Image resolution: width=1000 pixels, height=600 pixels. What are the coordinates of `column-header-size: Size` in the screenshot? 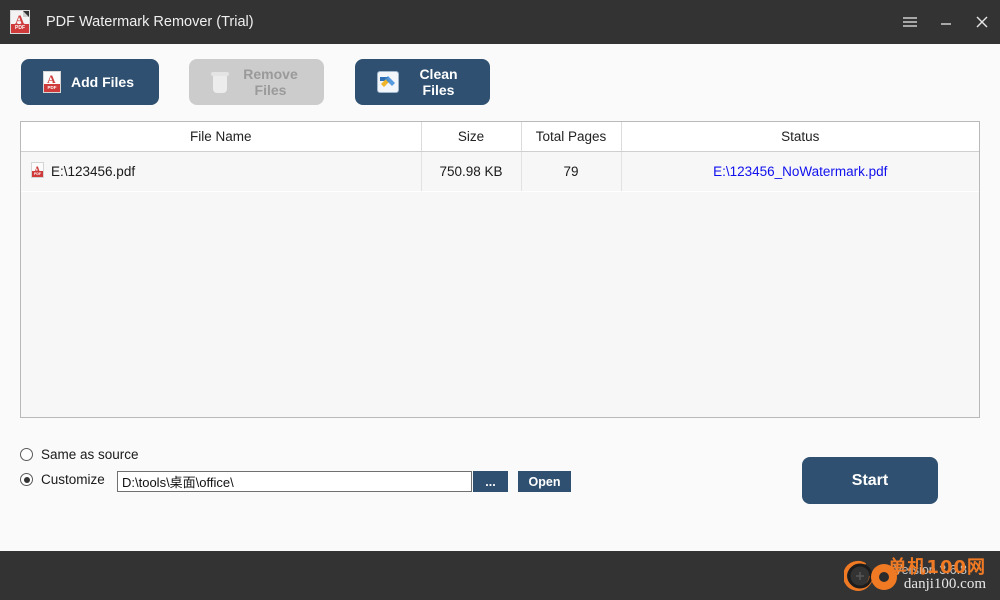 It's located at (471, 137).